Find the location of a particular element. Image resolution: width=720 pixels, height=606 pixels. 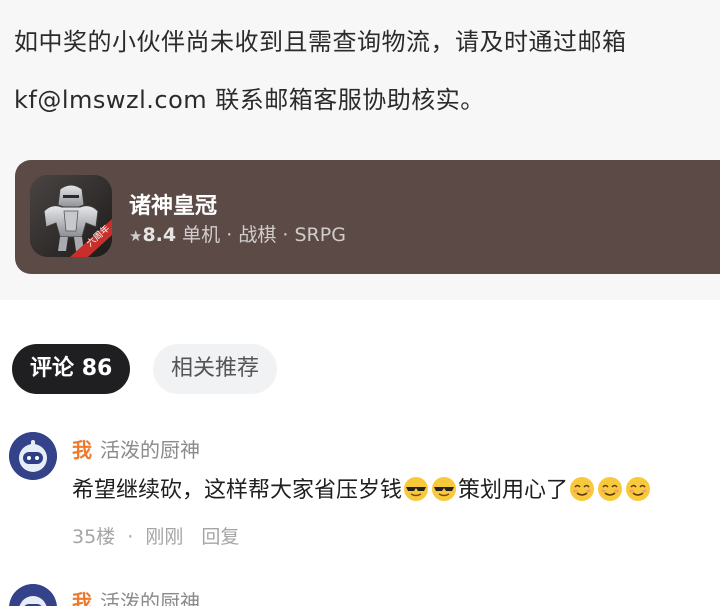

article-line: 如中奖的小伙伴尚未收到且需查询物流，请及时通过邮箱 is located at coordinates (320, 42).